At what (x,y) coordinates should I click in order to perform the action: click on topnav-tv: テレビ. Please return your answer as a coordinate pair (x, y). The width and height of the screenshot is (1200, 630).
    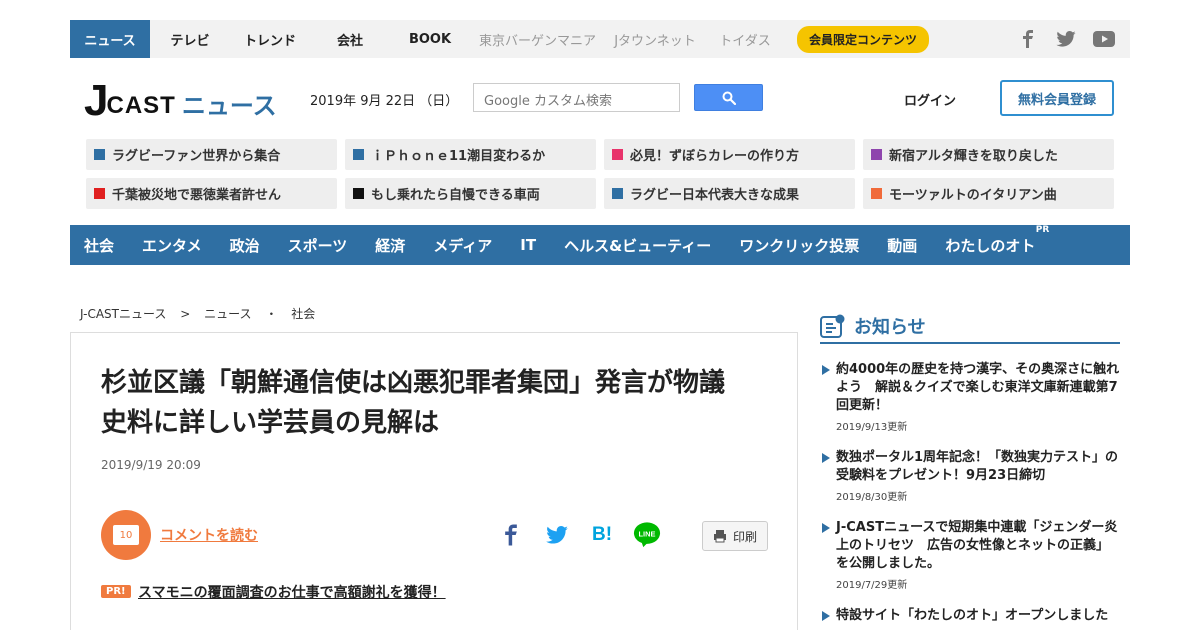
    Looking at the image, I should click on (190, 39).